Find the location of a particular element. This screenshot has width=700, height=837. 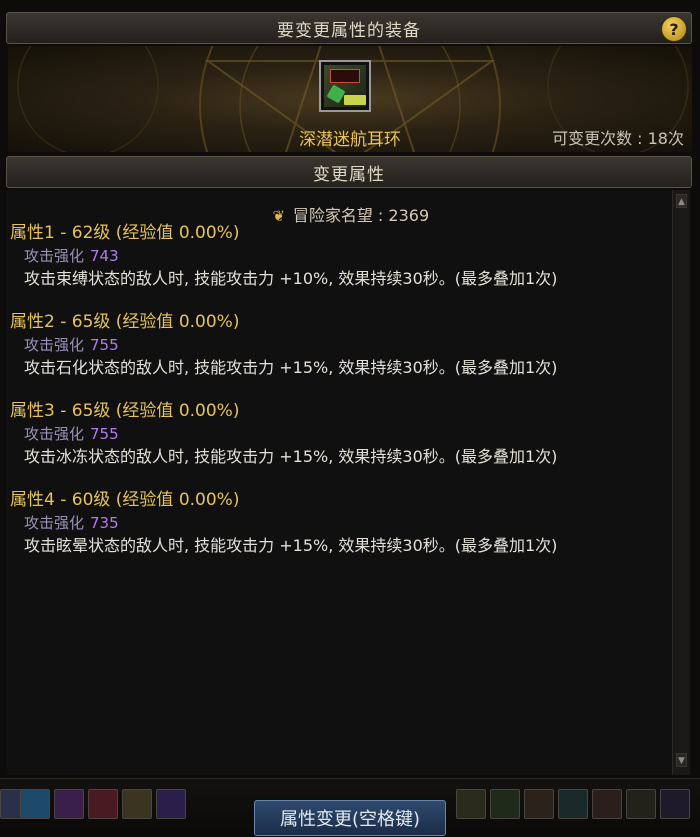

stat-value: 735 is located at coordinates (104, 523).